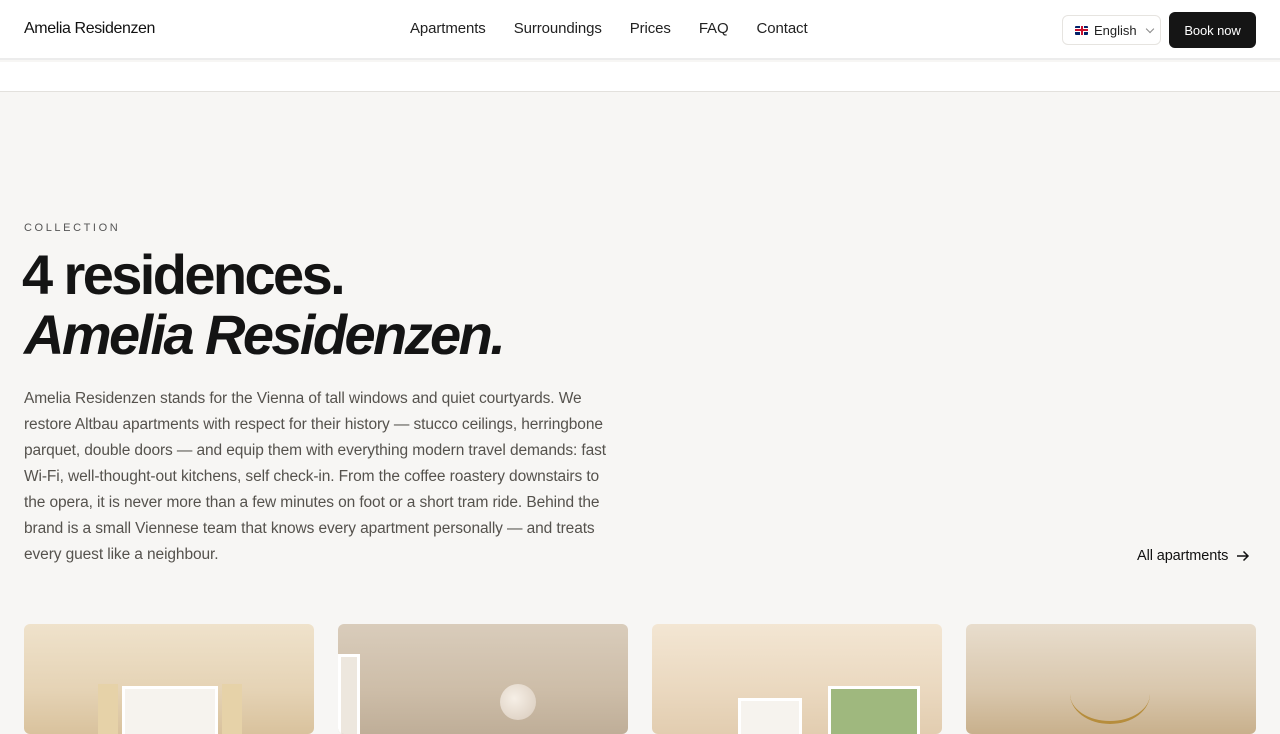 The width and height of the screenshot is (1280, 734). What do you see at coordinates (1149, 28) in the screenshot?
I see `chevron-down-icon` at bounding box center [1149, 28].